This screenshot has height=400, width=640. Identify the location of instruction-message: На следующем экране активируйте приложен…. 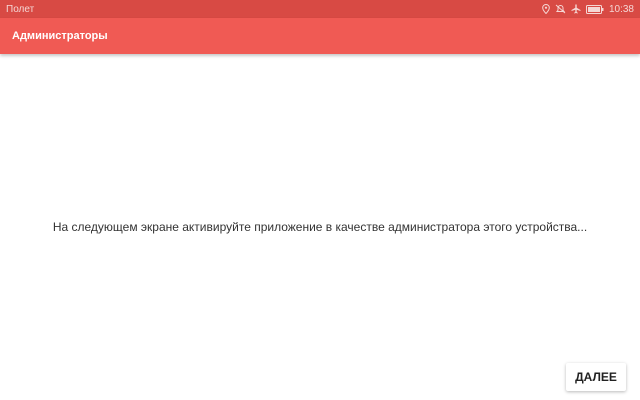
(320, 227).